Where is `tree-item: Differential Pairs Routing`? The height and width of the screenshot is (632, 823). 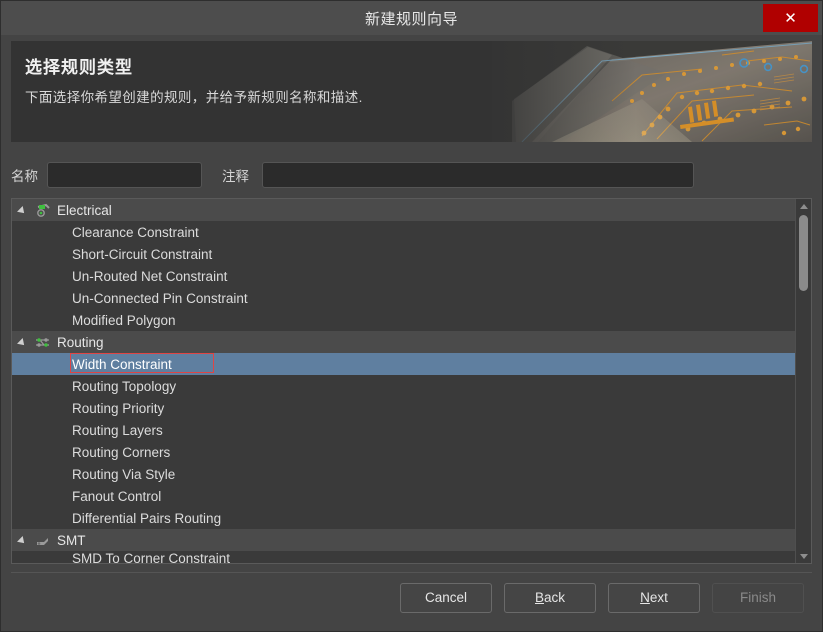 tree-item: Differential Pairs Routing is located at coordinates (403, 518).